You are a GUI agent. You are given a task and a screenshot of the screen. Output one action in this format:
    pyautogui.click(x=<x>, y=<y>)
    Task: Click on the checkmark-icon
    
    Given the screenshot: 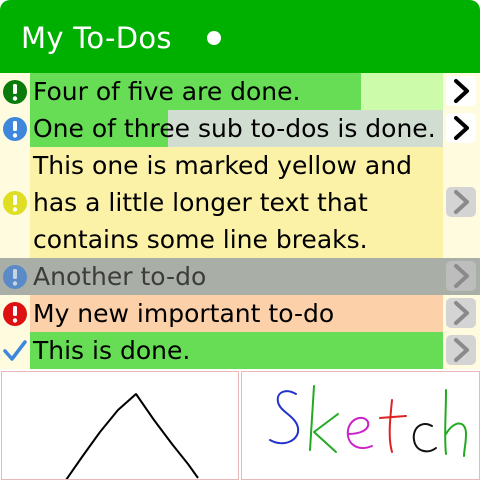 What is the action you would take?
    pyautogui.click(x=15, y=351)
    